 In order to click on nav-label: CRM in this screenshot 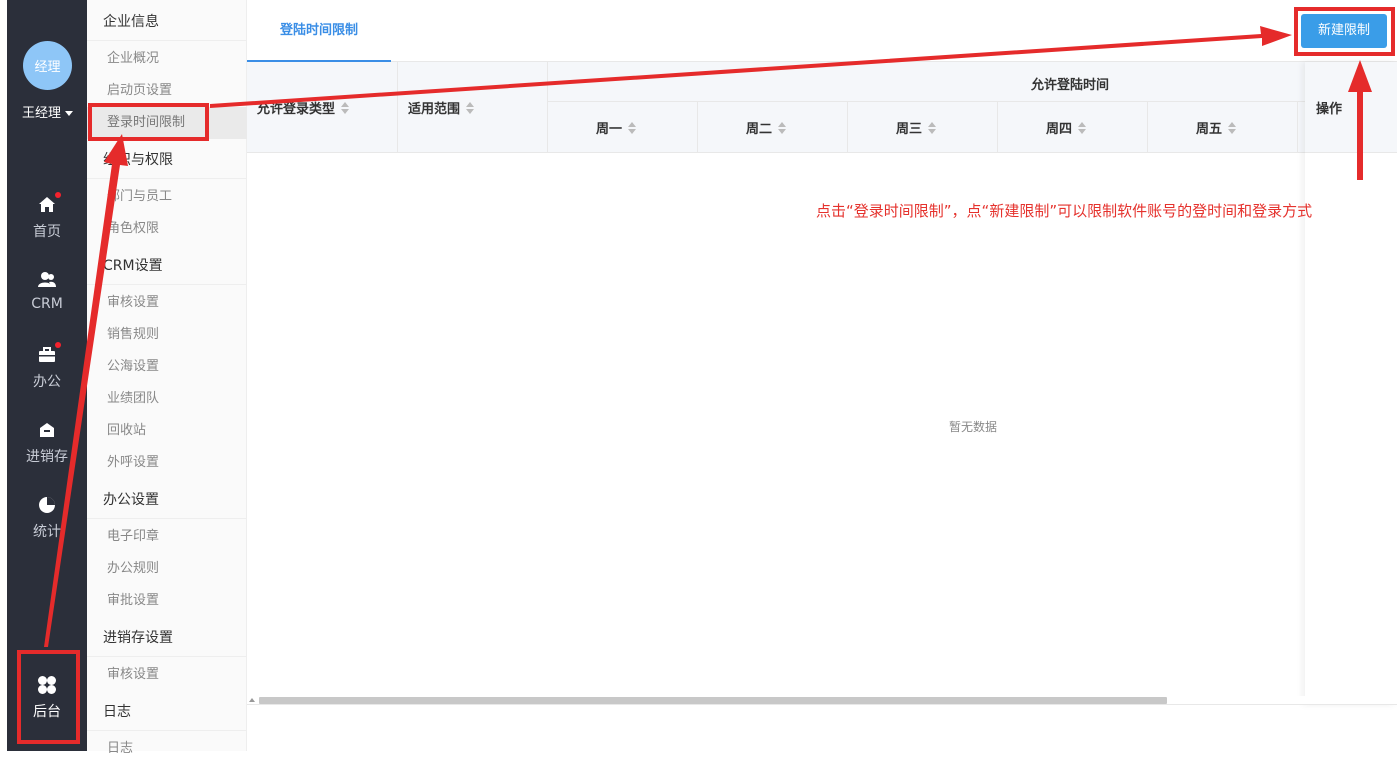, I will do `click(47, 304)`.